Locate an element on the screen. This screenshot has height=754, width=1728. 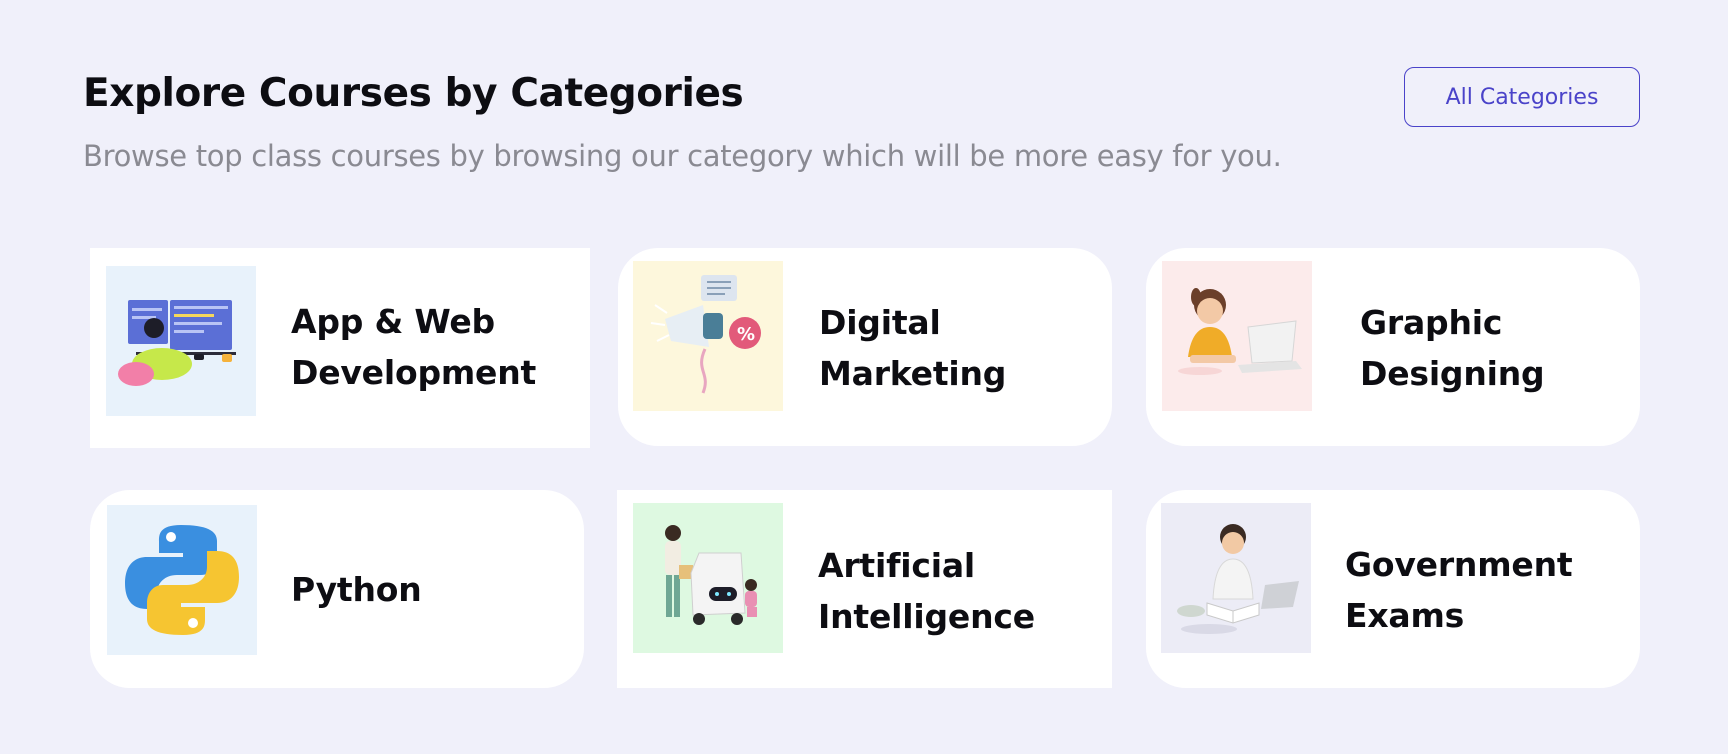
thumb-graphic-designing is located at coordinates (1237, 336).